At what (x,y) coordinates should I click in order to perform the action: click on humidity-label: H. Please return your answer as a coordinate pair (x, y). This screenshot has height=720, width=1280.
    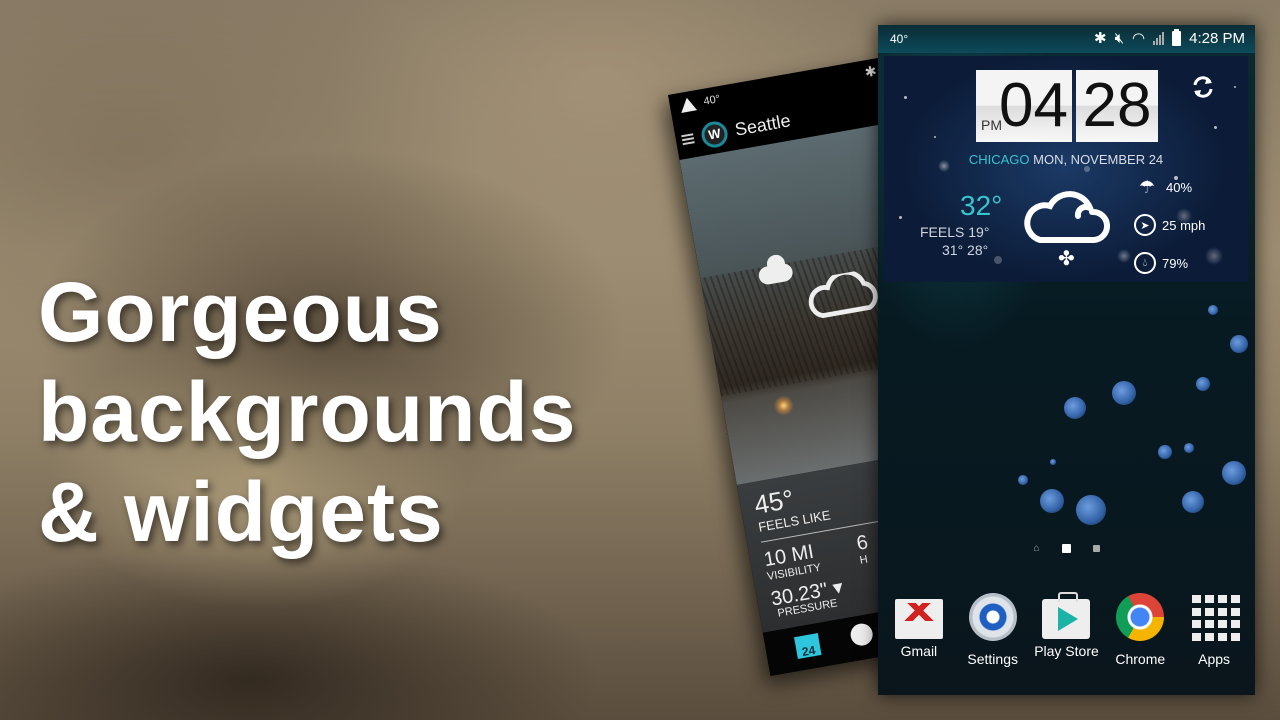
    Looking at the image, I should click on (863, 560).